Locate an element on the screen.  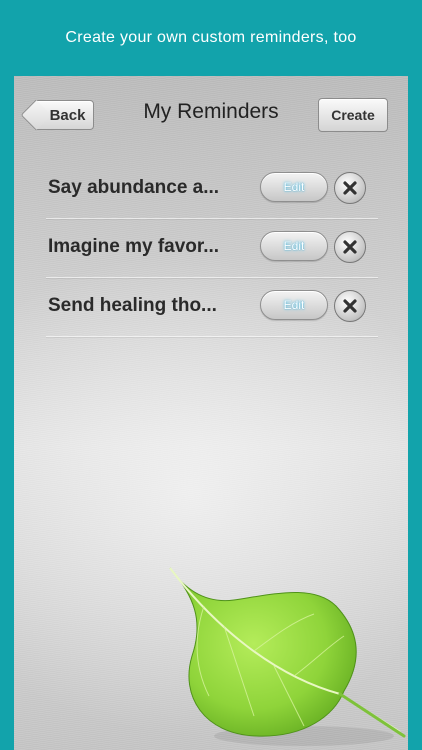
list-item: Say abundance a... Edit is located at coordinates (212, 189).